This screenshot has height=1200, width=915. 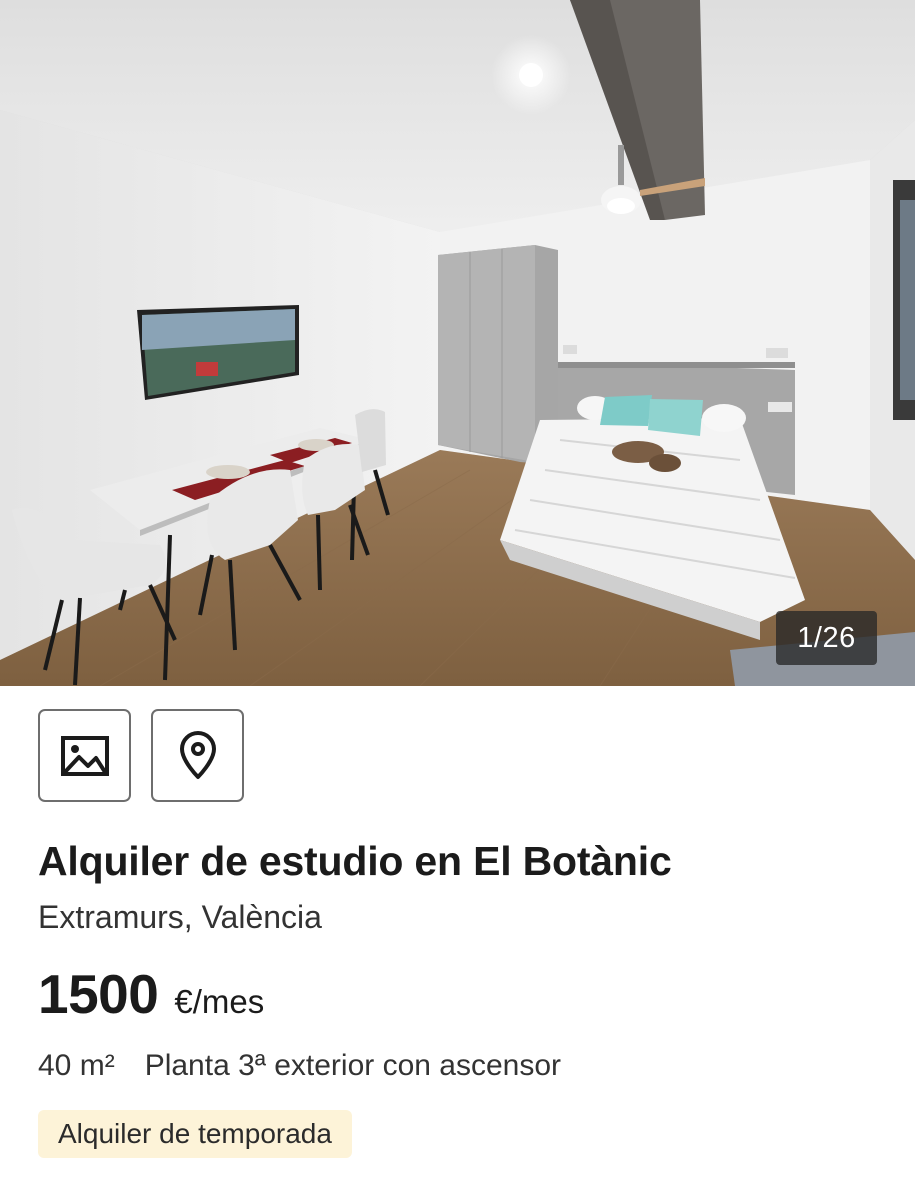 What do you see at coordinates (180, 917) in the screenshot?
I see `listing-location: Extramurs, València` at bounding box center [180, 917].